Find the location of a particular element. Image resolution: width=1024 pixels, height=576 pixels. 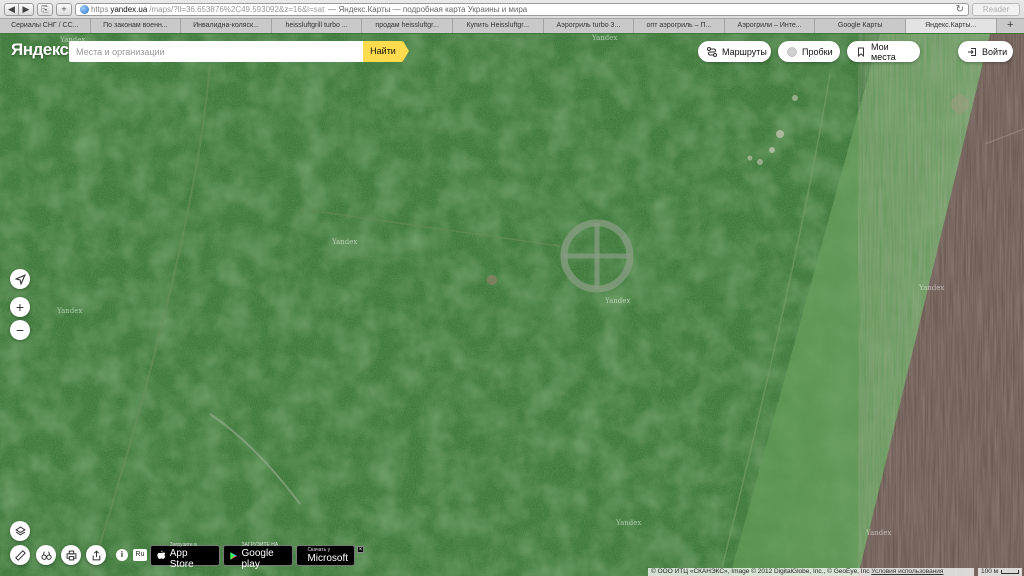

panorama-button is located at coordinates (46, 555).